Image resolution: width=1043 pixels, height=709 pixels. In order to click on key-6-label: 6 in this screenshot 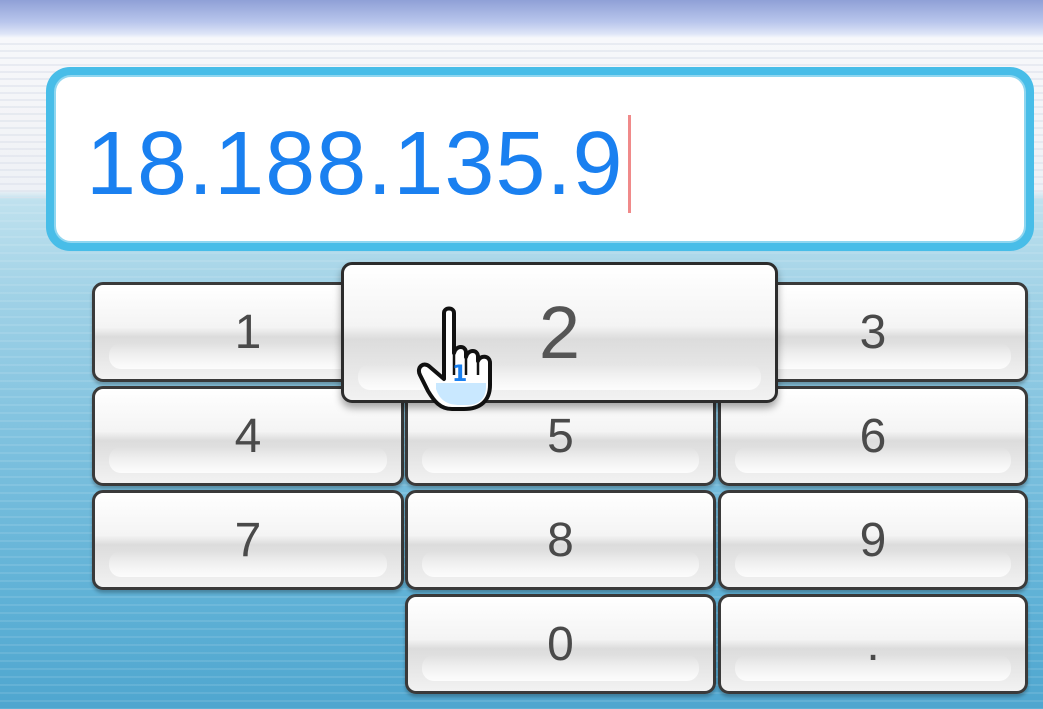, I will do `click(873, 436)`.